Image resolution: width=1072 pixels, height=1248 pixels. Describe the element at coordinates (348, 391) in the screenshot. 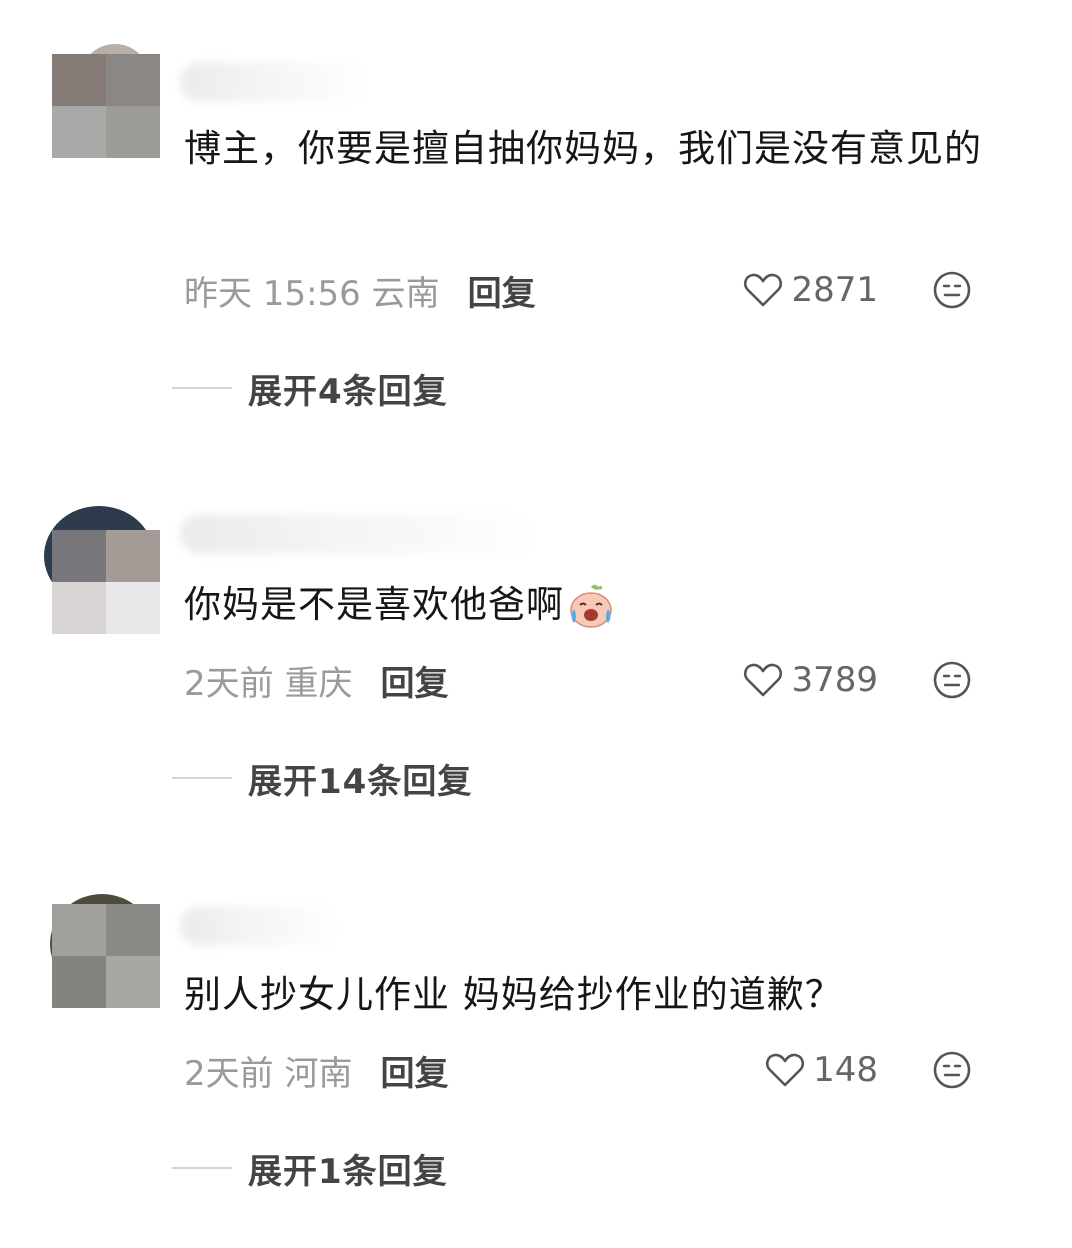

I see `expand-label: 展开4条回复` at that location.